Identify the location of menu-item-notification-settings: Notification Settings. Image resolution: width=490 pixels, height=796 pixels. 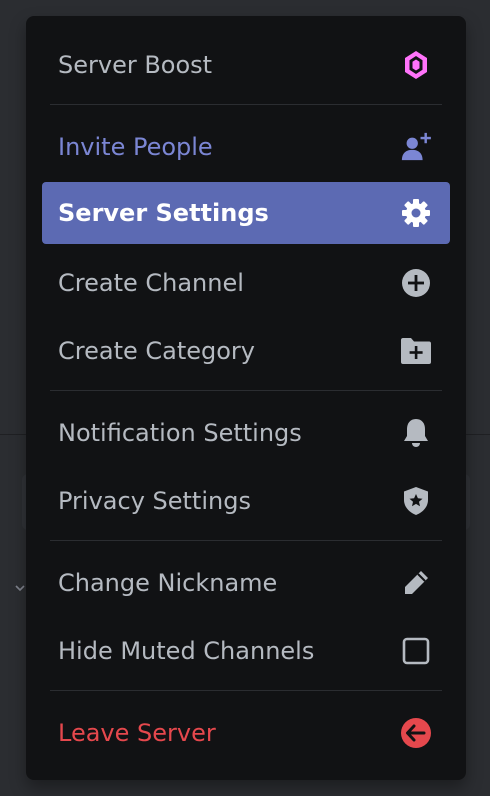
(246, 433).